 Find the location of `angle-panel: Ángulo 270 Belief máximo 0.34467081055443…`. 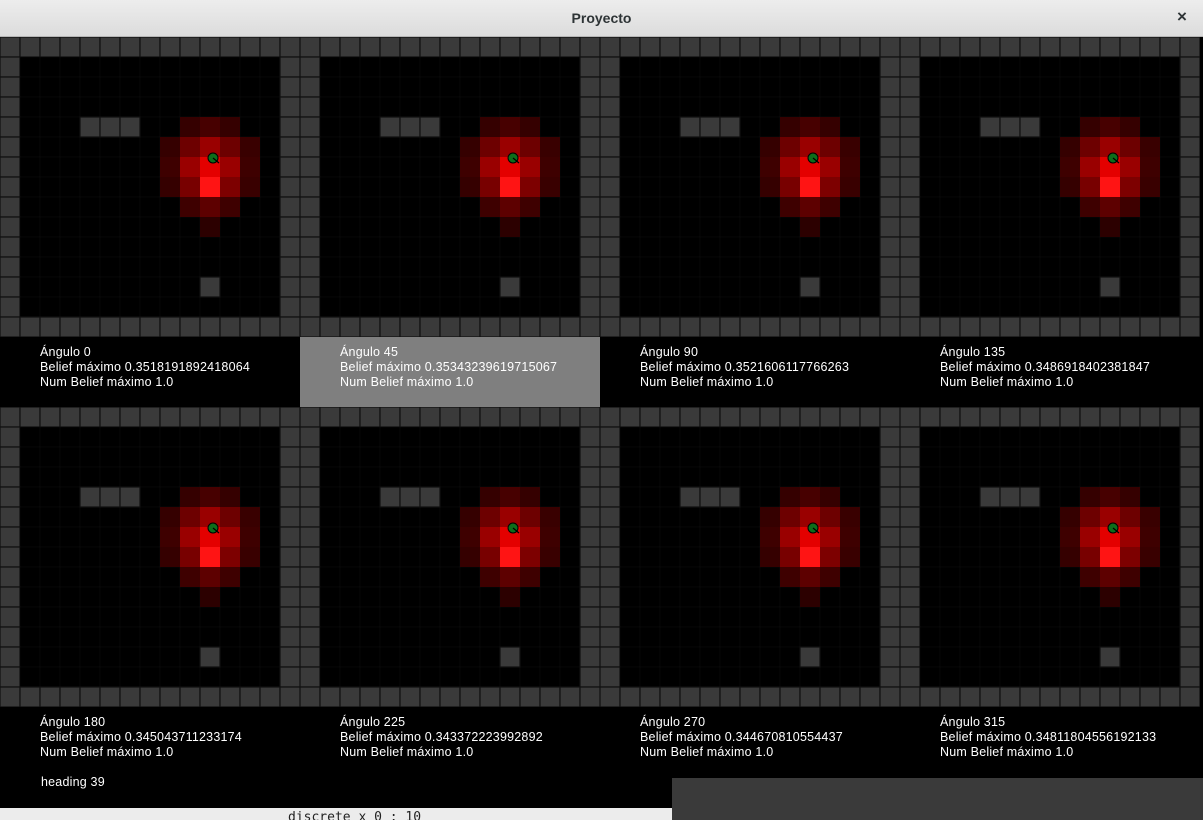

angle-panel: Ángulo 270 Belief máximo 0.34467081055443… is located at coordinates (750, 592).